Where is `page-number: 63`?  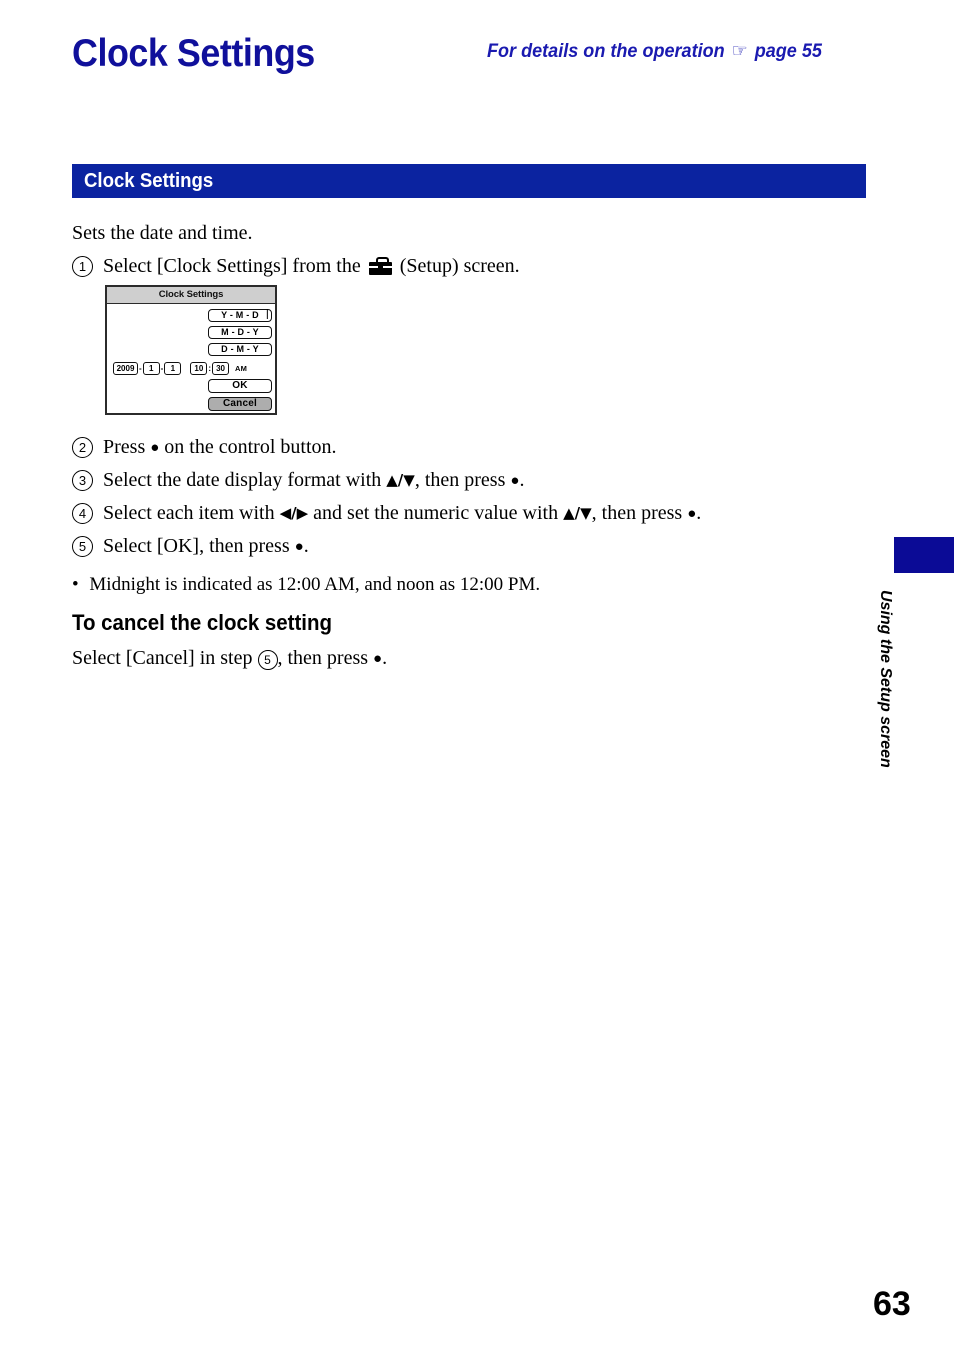 page-number: 63 is located at coordinates (892, 1304).